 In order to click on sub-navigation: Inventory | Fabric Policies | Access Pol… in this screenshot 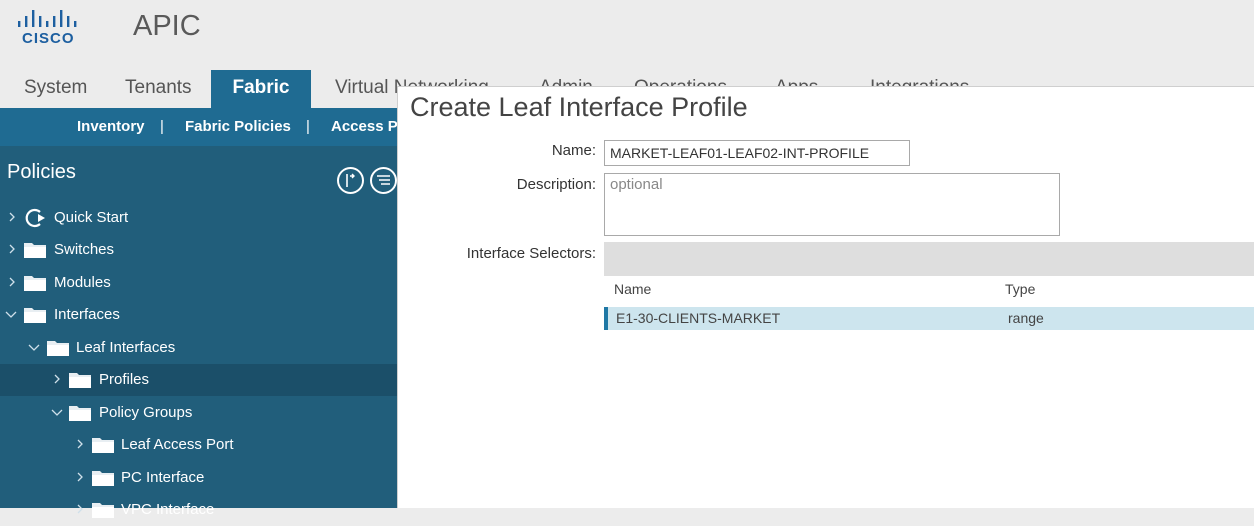, I will do `click(222, 127)`.